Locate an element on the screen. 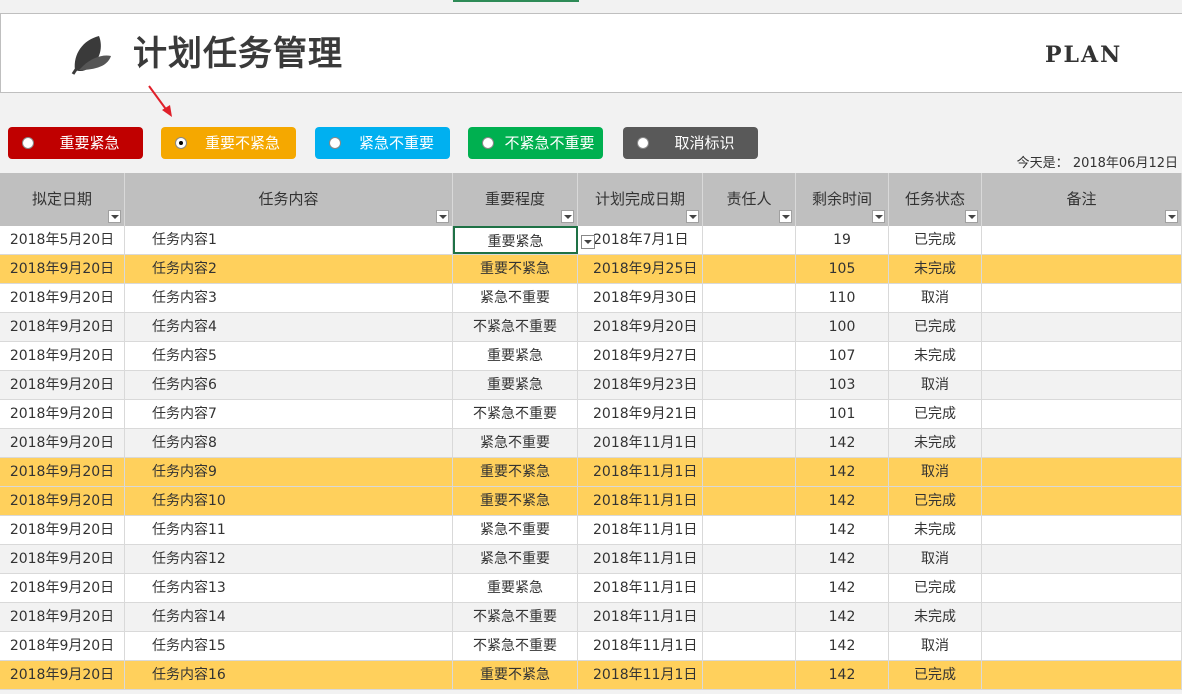 Image resolution: width=1182 pixels, height=694 pixels. col-remaining-time-cell: 100 is located at coordinates (842, 327).